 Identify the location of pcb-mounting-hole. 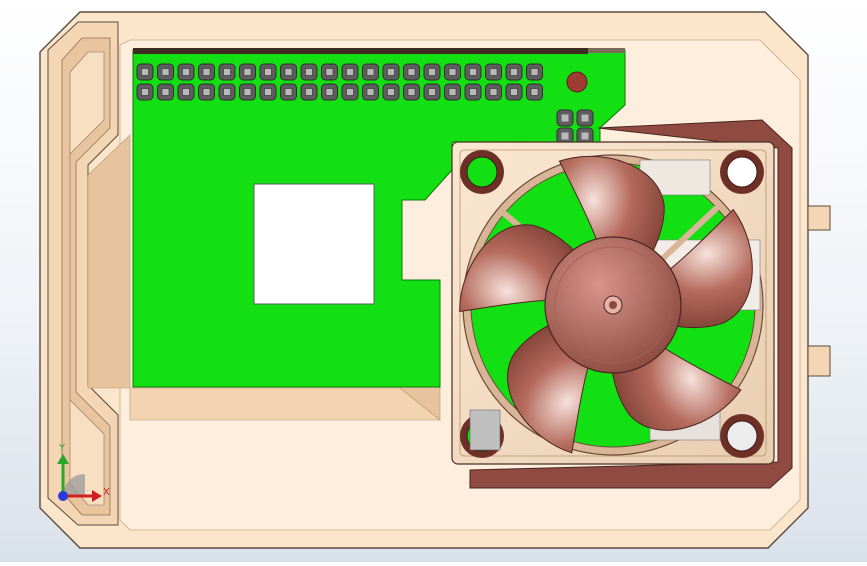
(577, 82).